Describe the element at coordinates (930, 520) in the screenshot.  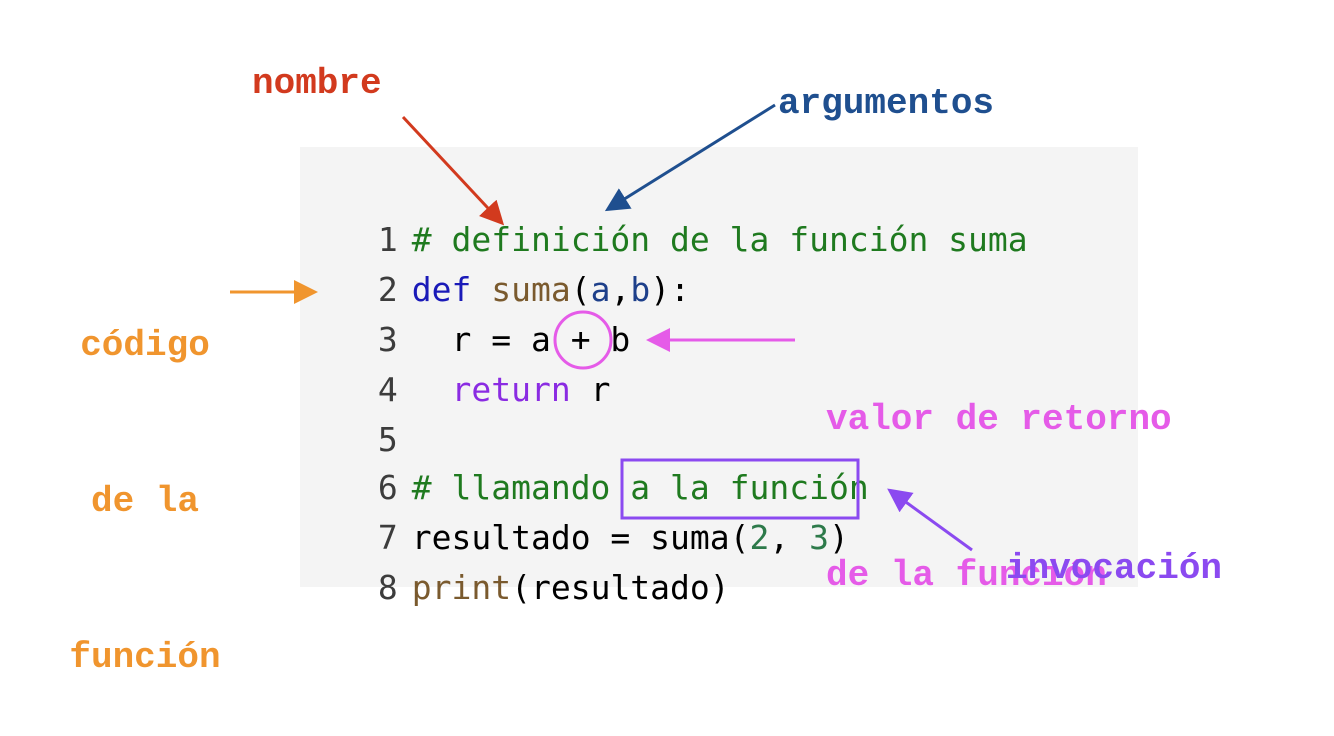
I see `arrow-invocacion` at that location.